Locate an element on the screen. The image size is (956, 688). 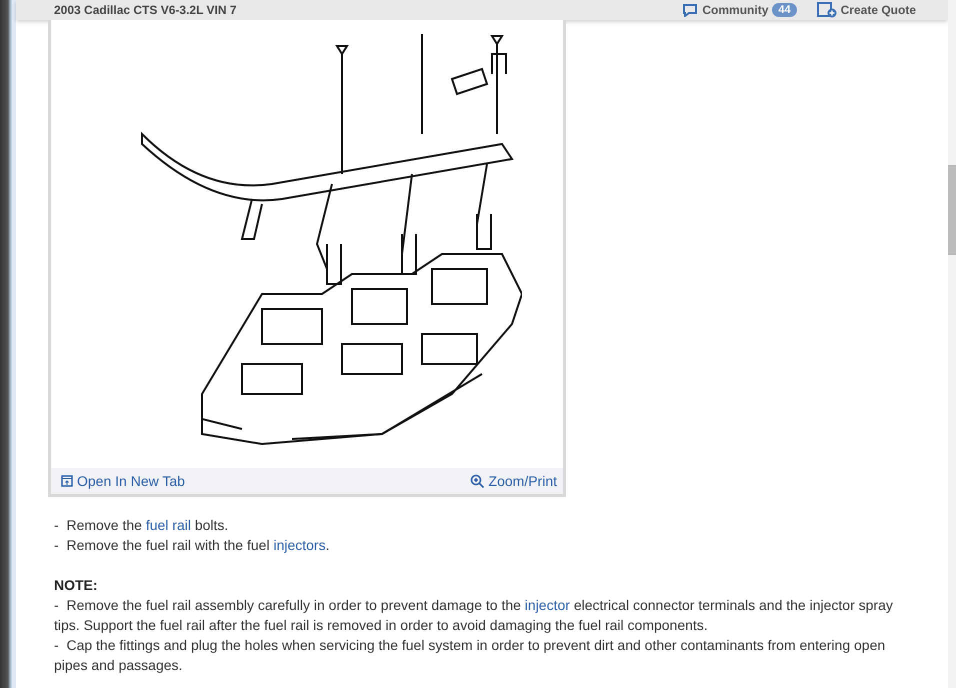
new-tab-icon is located at coordinates (67, 481).